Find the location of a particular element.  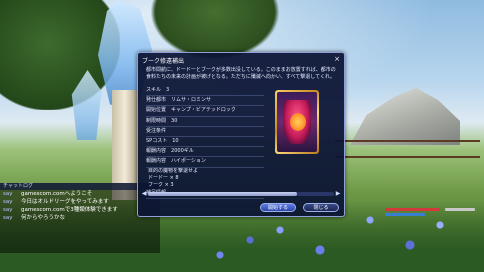

info-row: 発仕都市 リムサ・ロミンサ is located at coordinates (205, 101).